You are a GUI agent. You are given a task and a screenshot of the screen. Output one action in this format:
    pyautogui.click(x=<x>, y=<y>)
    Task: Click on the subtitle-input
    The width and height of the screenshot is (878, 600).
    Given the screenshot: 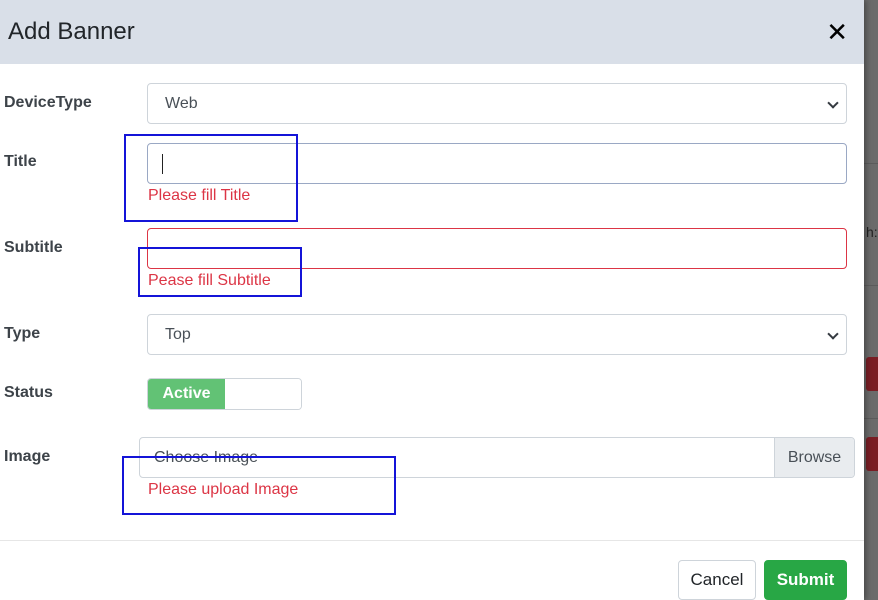 What is the action you would take?
    pyautogui.click(x=497, y=248)
    